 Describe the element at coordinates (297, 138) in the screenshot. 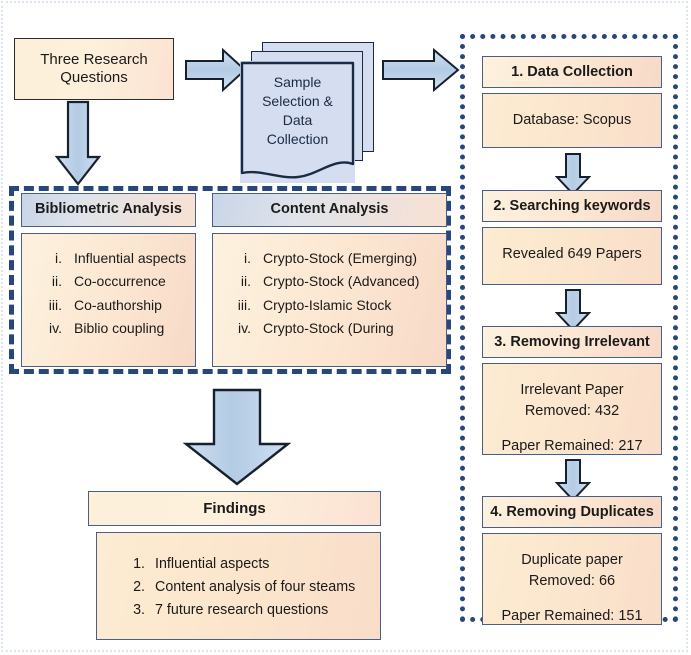

I see `document-line-4: Collection` at that location.